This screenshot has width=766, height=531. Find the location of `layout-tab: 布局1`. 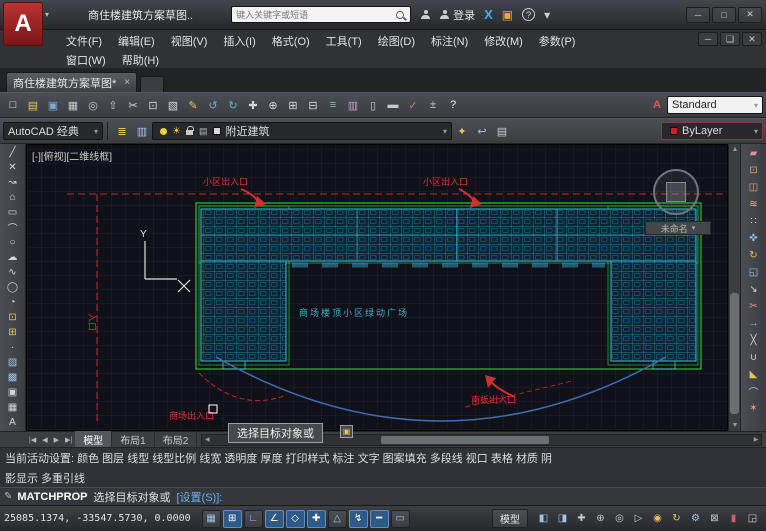

layout-tab: 布局1 is located at coordinates (133, 439).